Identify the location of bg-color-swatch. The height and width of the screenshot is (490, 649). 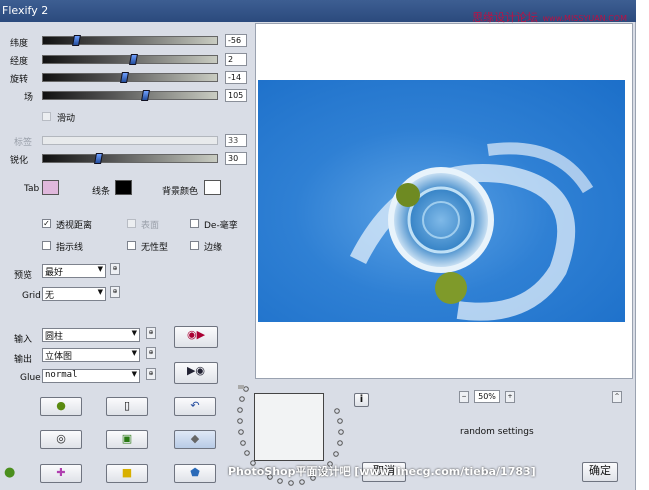
(212, 187).